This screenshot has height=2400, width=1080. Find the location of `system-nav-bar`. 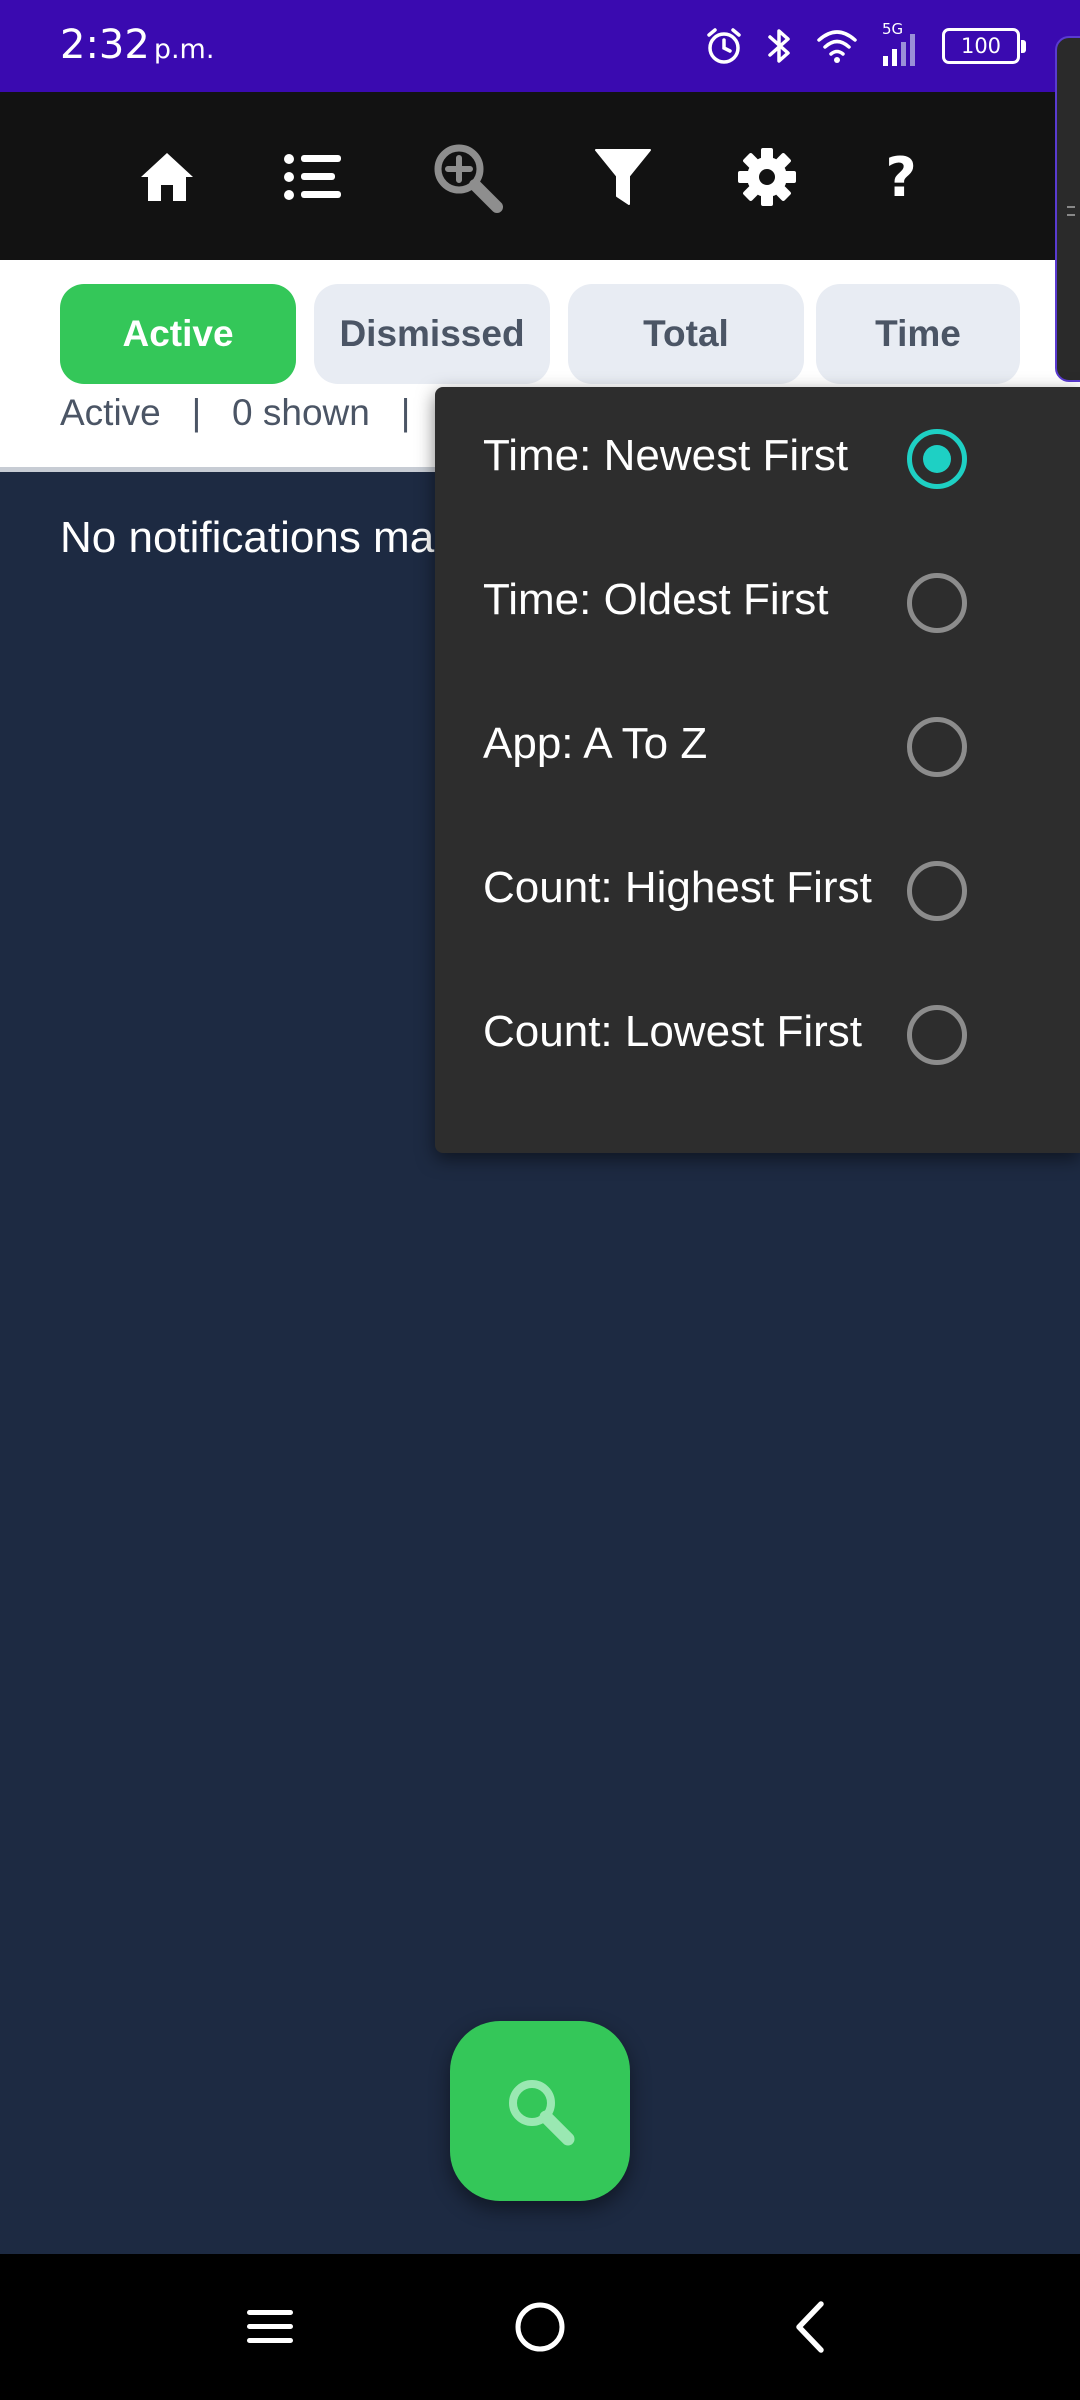

system-nav-bar is located at coordinates (540, 2327).